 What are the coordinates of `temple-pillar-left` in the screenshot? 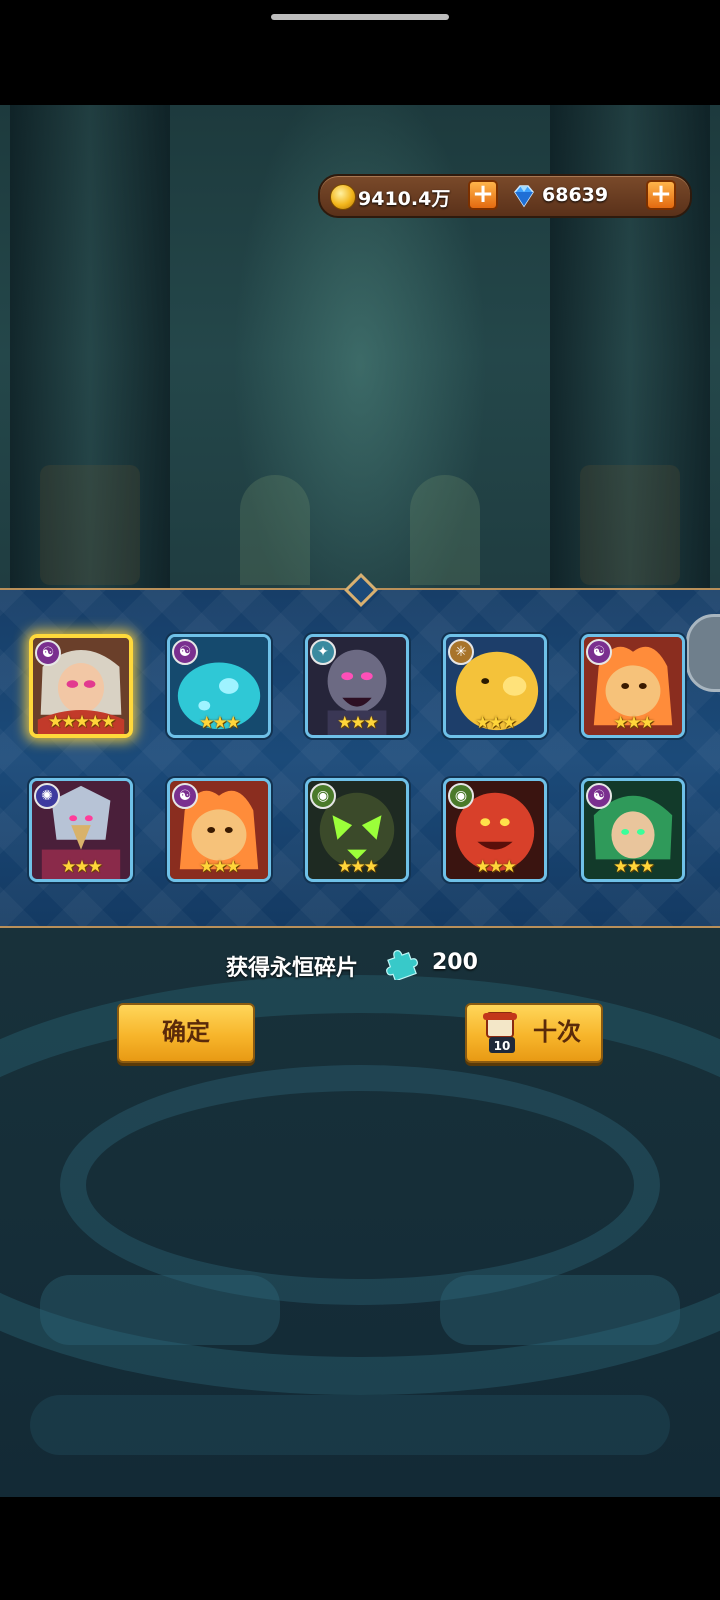 It's located at (90, 355).